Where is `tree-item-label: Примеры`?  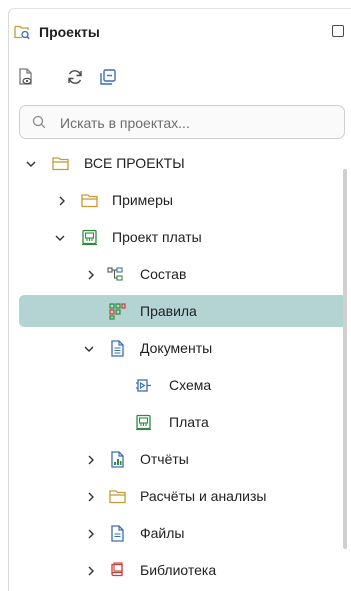
tree-item-label: Примеры is located at coordinates (142, 200).